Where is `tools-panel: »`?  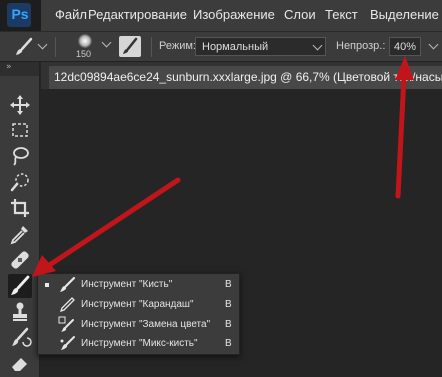 tools-panel: » is located at coordinates (20, 219).